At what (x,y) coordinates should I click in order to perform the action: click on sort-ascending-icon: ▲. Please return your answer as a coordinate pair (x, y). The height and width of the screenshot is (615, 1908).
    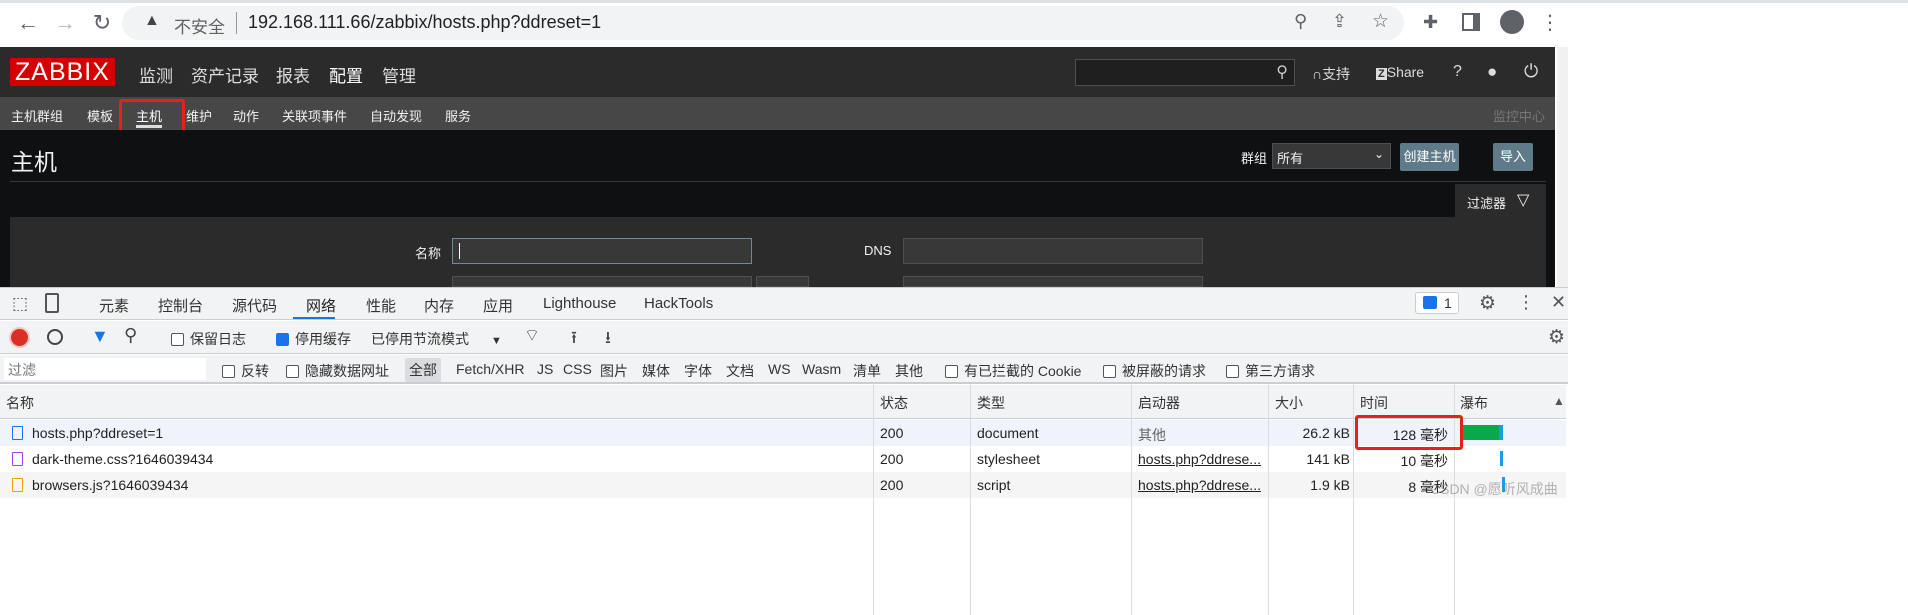
    Looking at the image, I should click on (1559, 401).